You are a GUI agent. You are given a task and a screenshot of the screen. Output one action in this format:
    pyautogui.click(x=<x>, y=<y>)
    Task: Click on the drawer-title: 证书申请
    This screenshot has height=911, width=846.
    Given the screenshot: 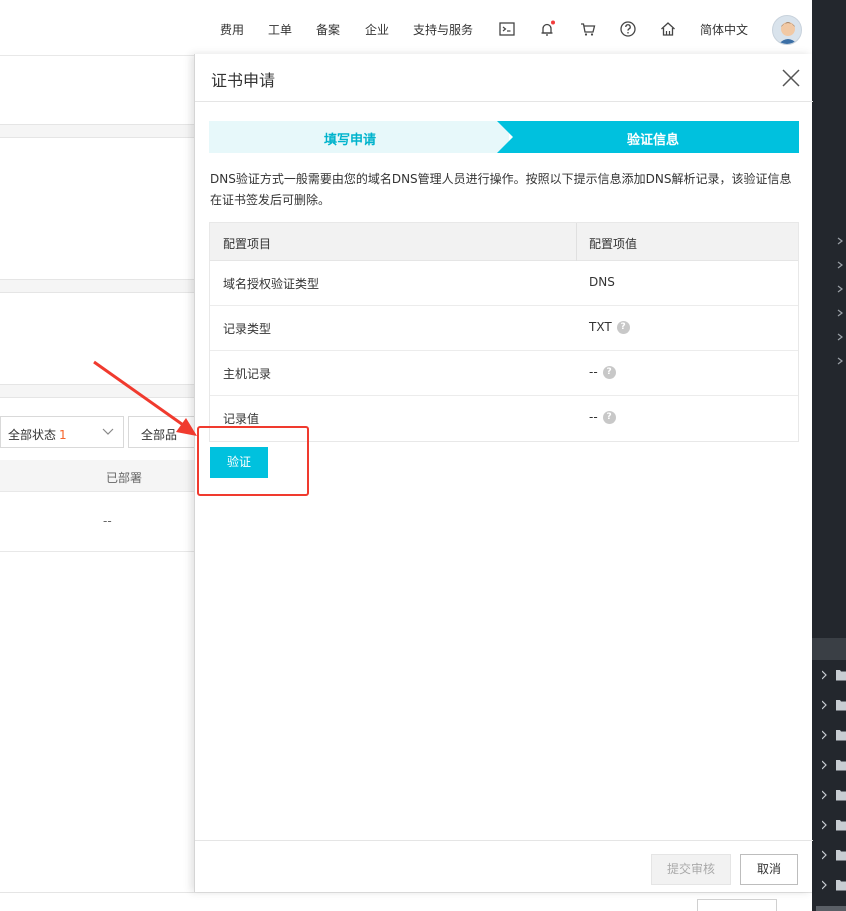 What is the action you would take?
    pyautogui.click(x=243, y=80)
    